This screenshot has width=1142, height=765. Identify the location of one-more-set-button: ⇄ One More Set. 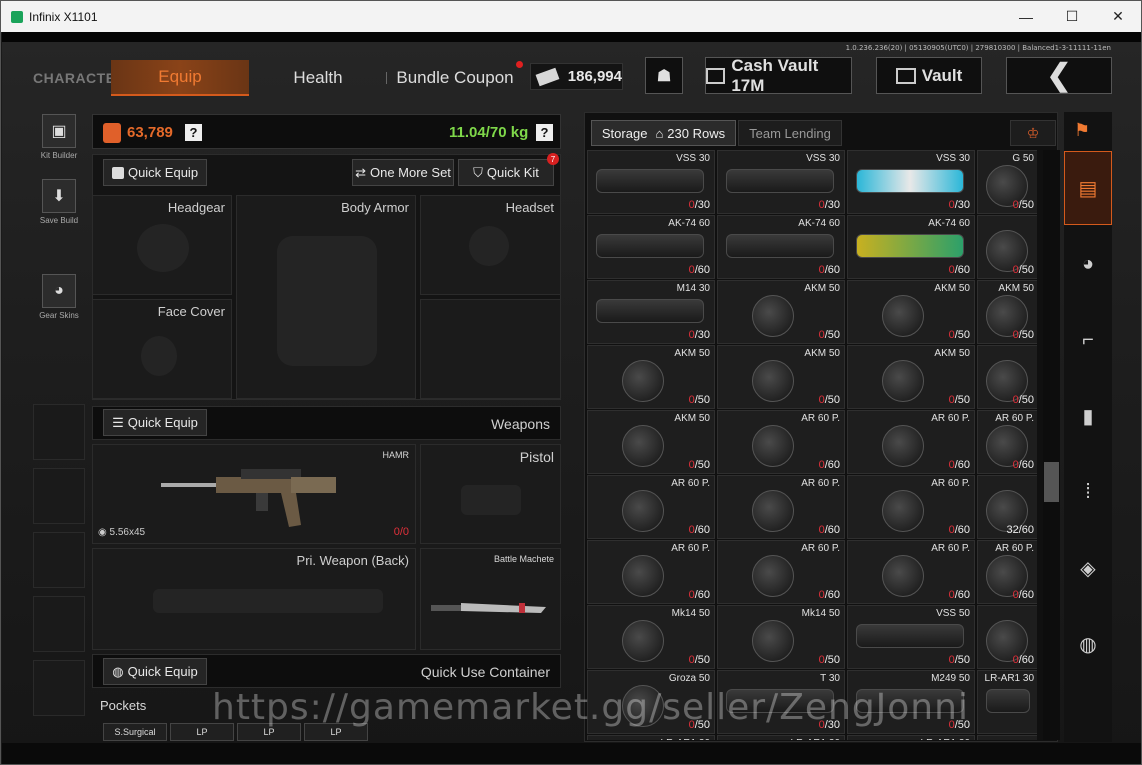
(403, 172).